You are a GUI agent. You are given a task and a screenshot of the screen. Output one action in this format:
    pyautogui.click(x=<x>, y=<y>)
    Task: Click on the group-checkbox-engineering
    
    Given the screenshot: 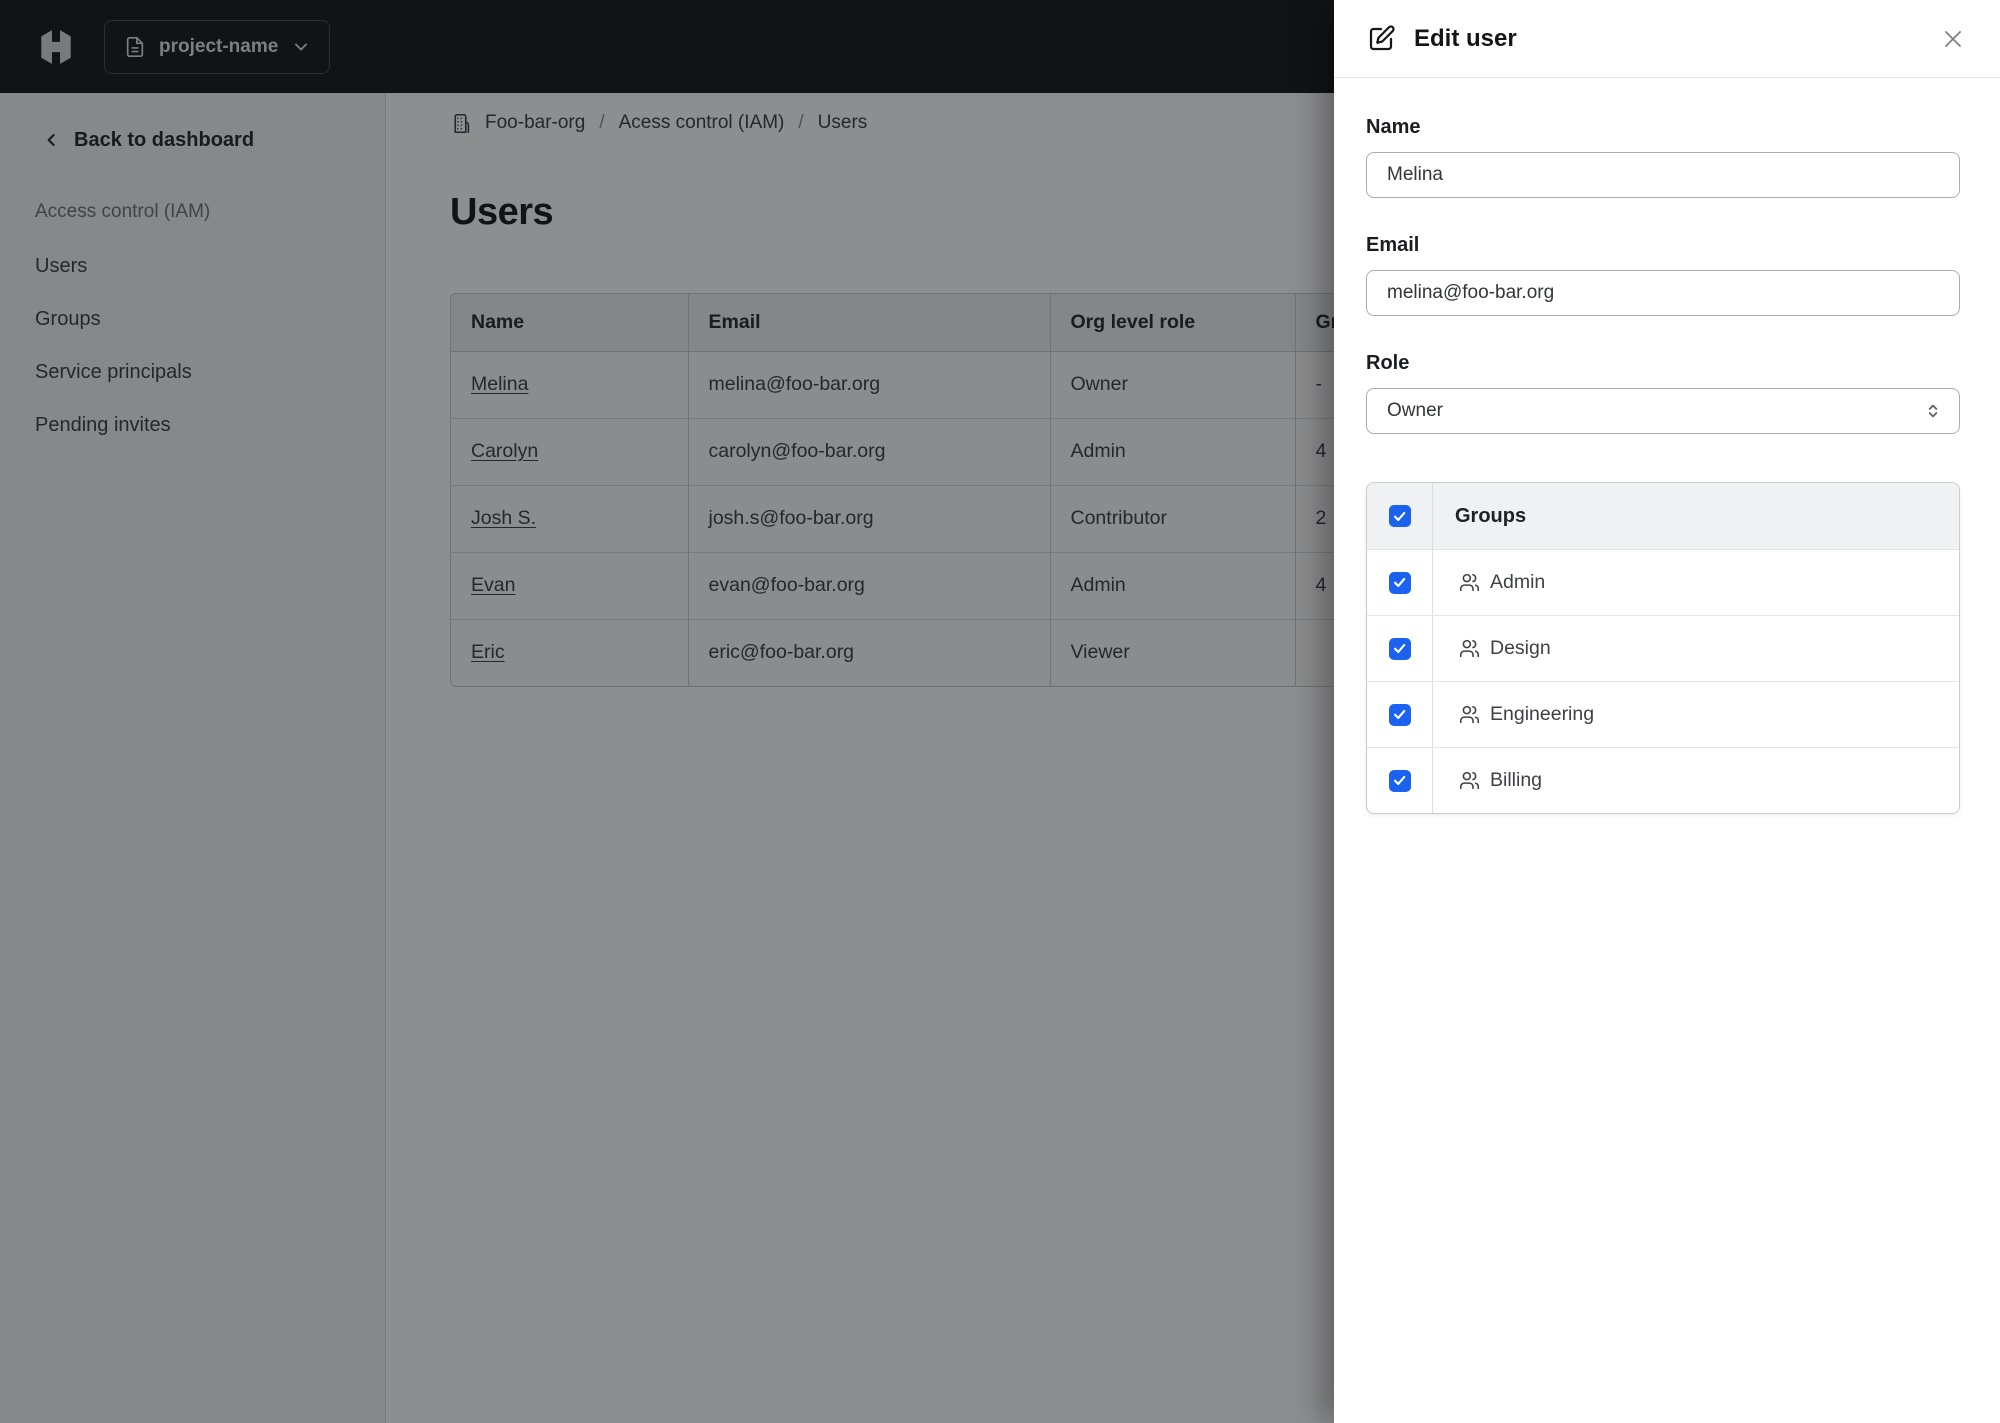 What is the action you would take?
    pyautogui.click(x=1399, y=714)
    